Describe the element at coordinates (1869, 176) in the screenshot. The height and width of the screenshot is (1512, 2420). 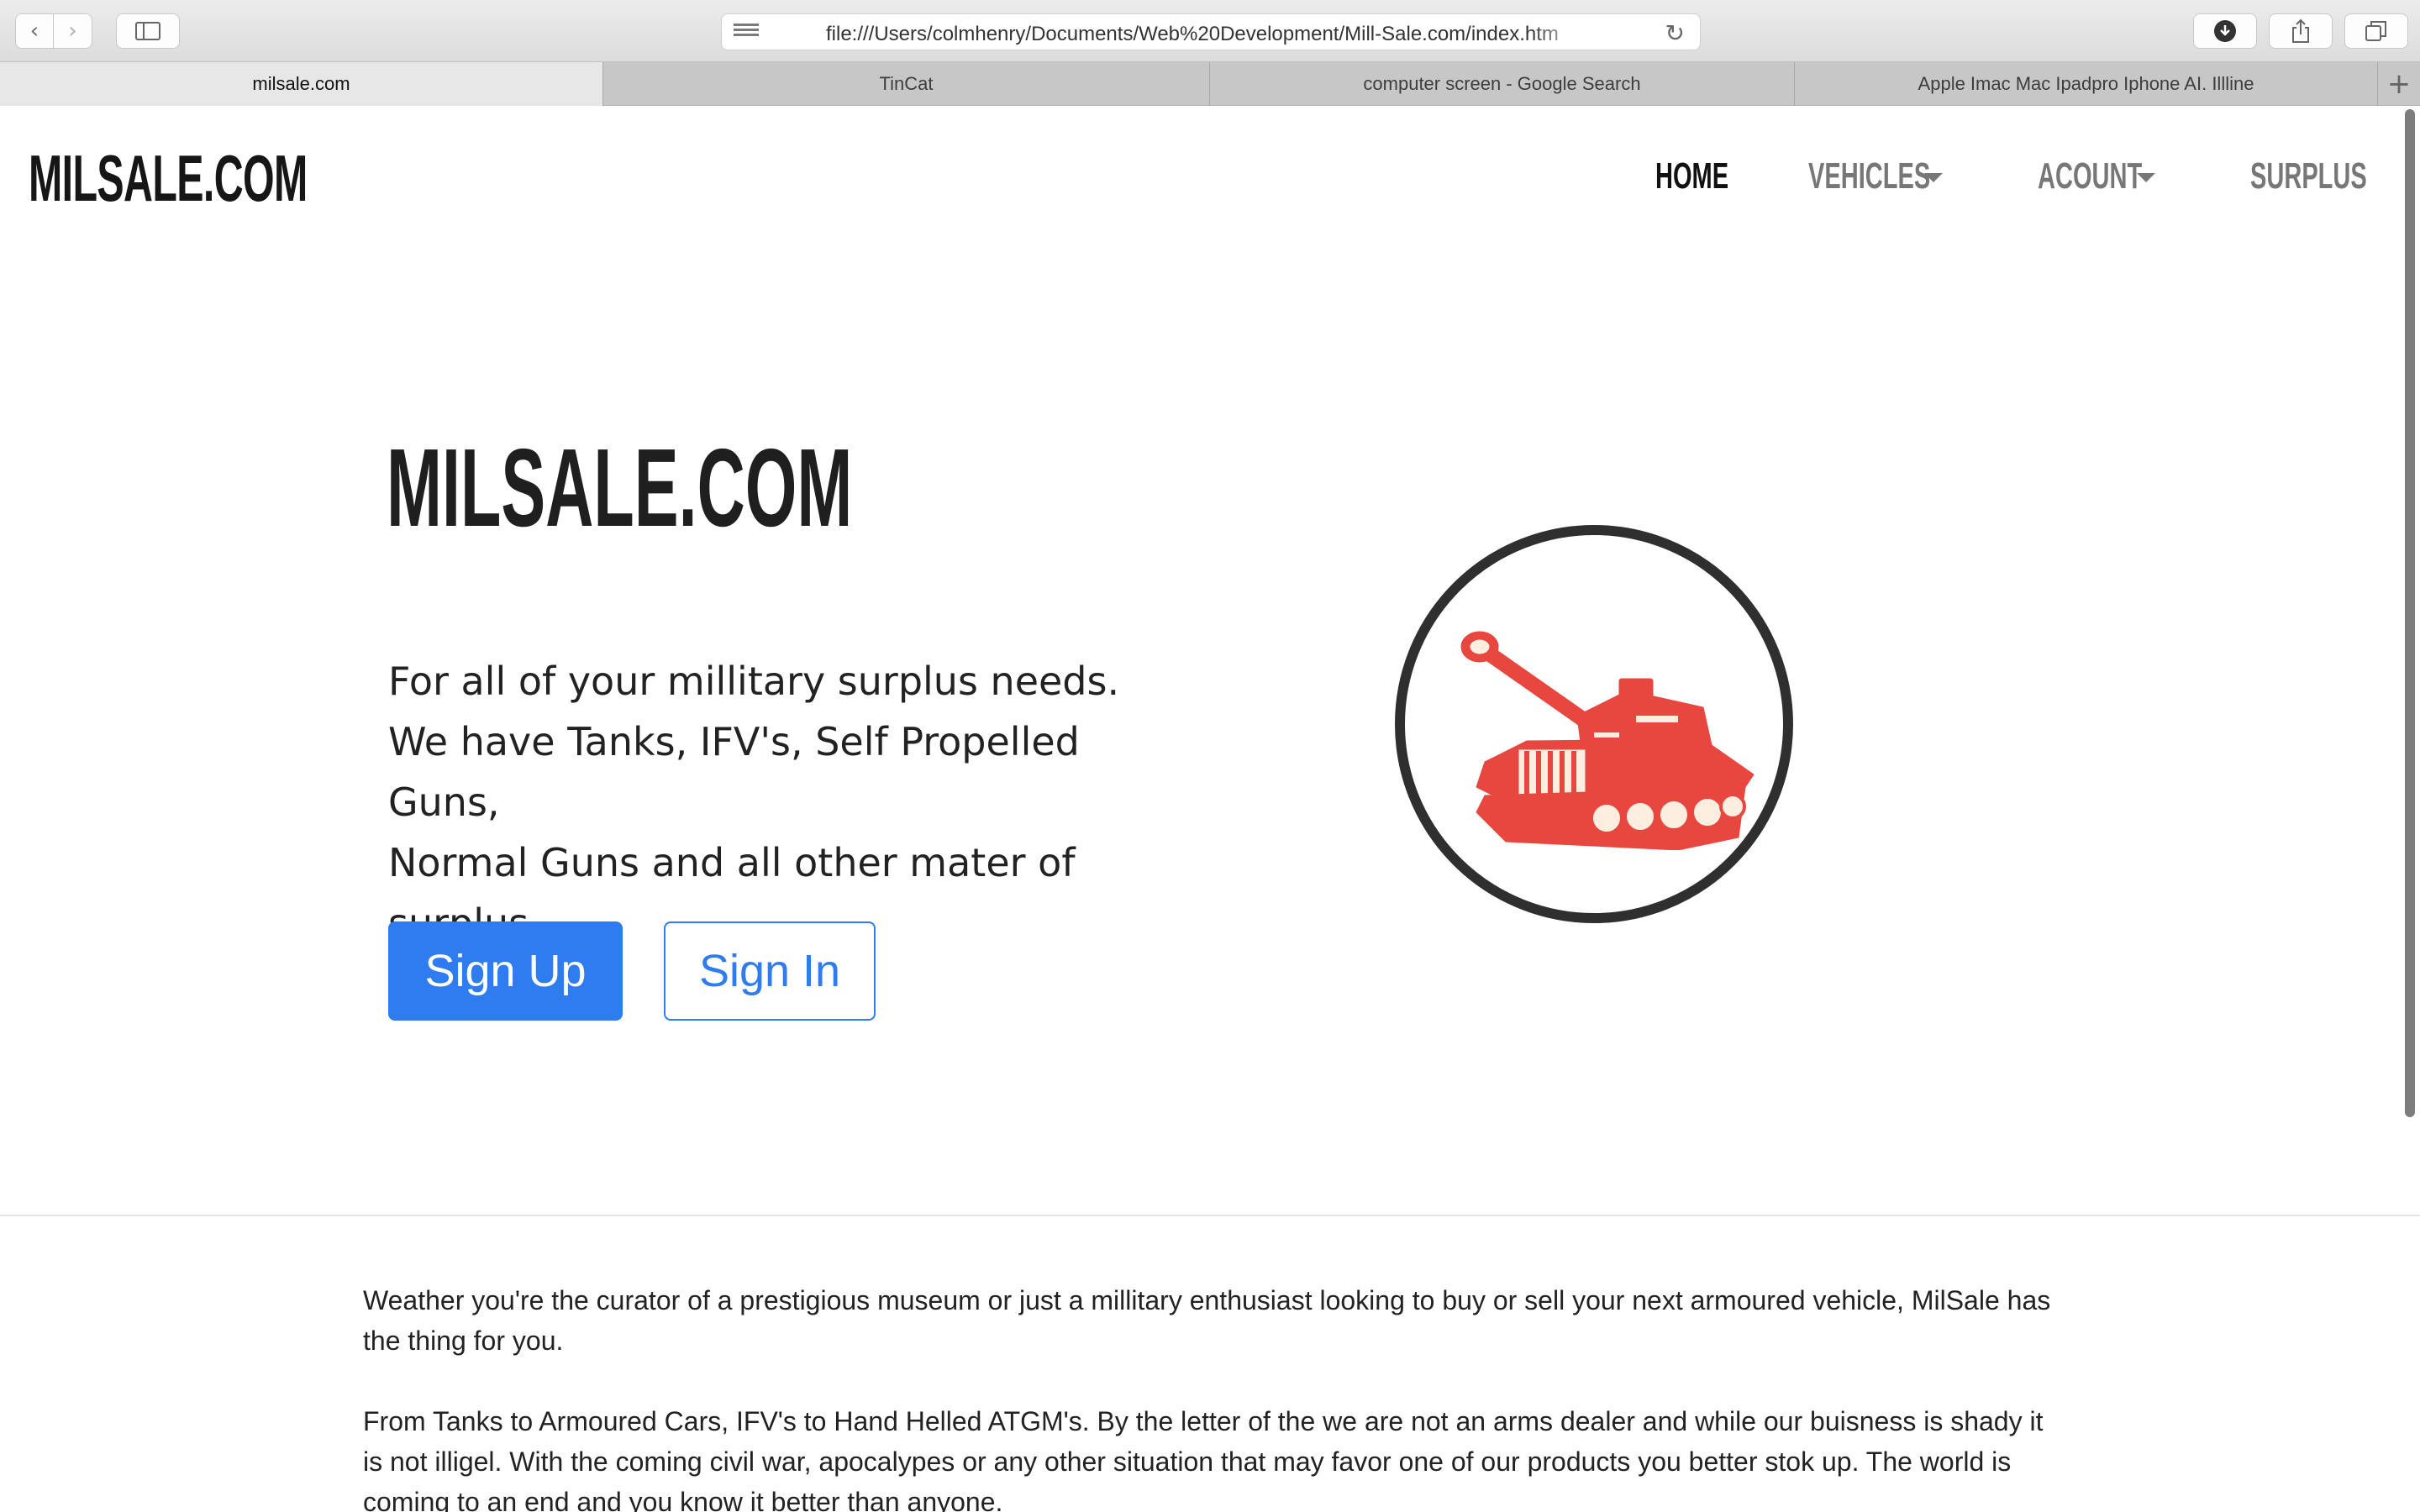
I see `nav-vehicles: VEHICLES` at that location.